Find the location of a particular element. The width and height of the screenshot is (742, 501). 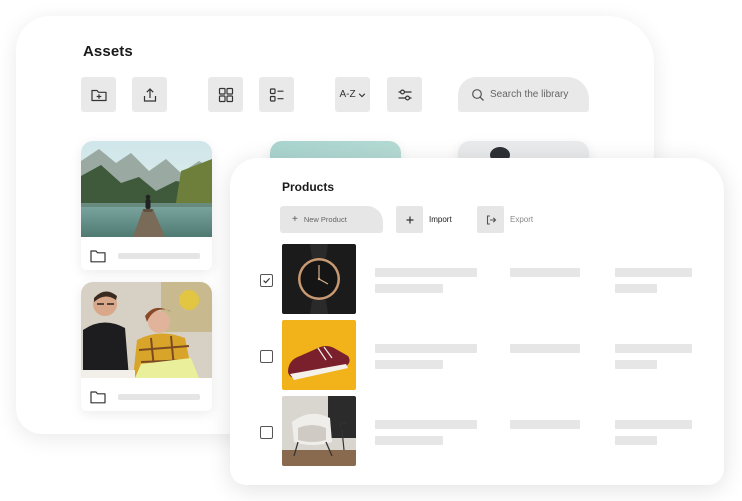

list-view-icon is located at coordinates (276, 94).